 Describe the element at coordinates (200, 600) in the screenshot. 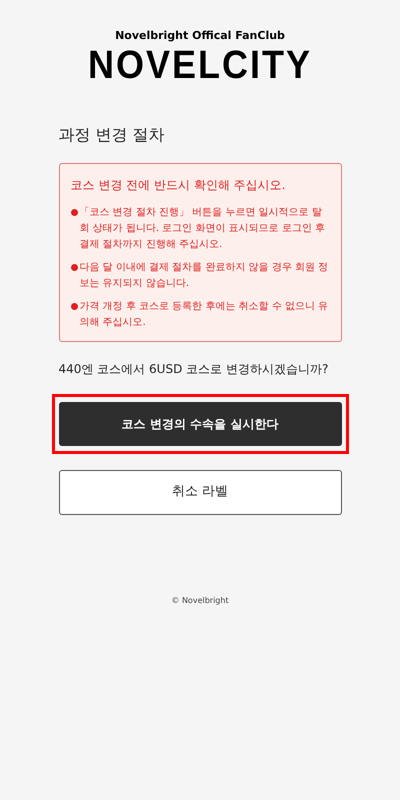

I see `copyright: © Novelbright` at that location.